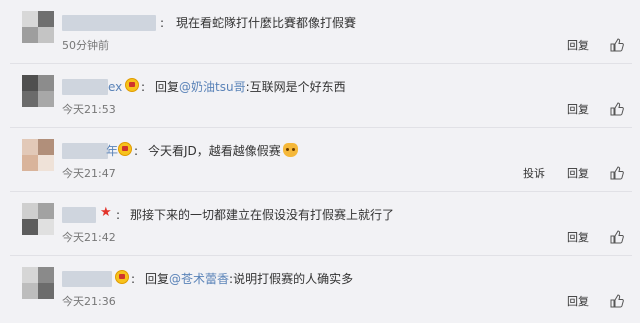  Describe the element at coordinates (266, 23) in the screenshot. I see `comment-text: 現在看蛇隊打什麼比賽都像打假賽` at that location.